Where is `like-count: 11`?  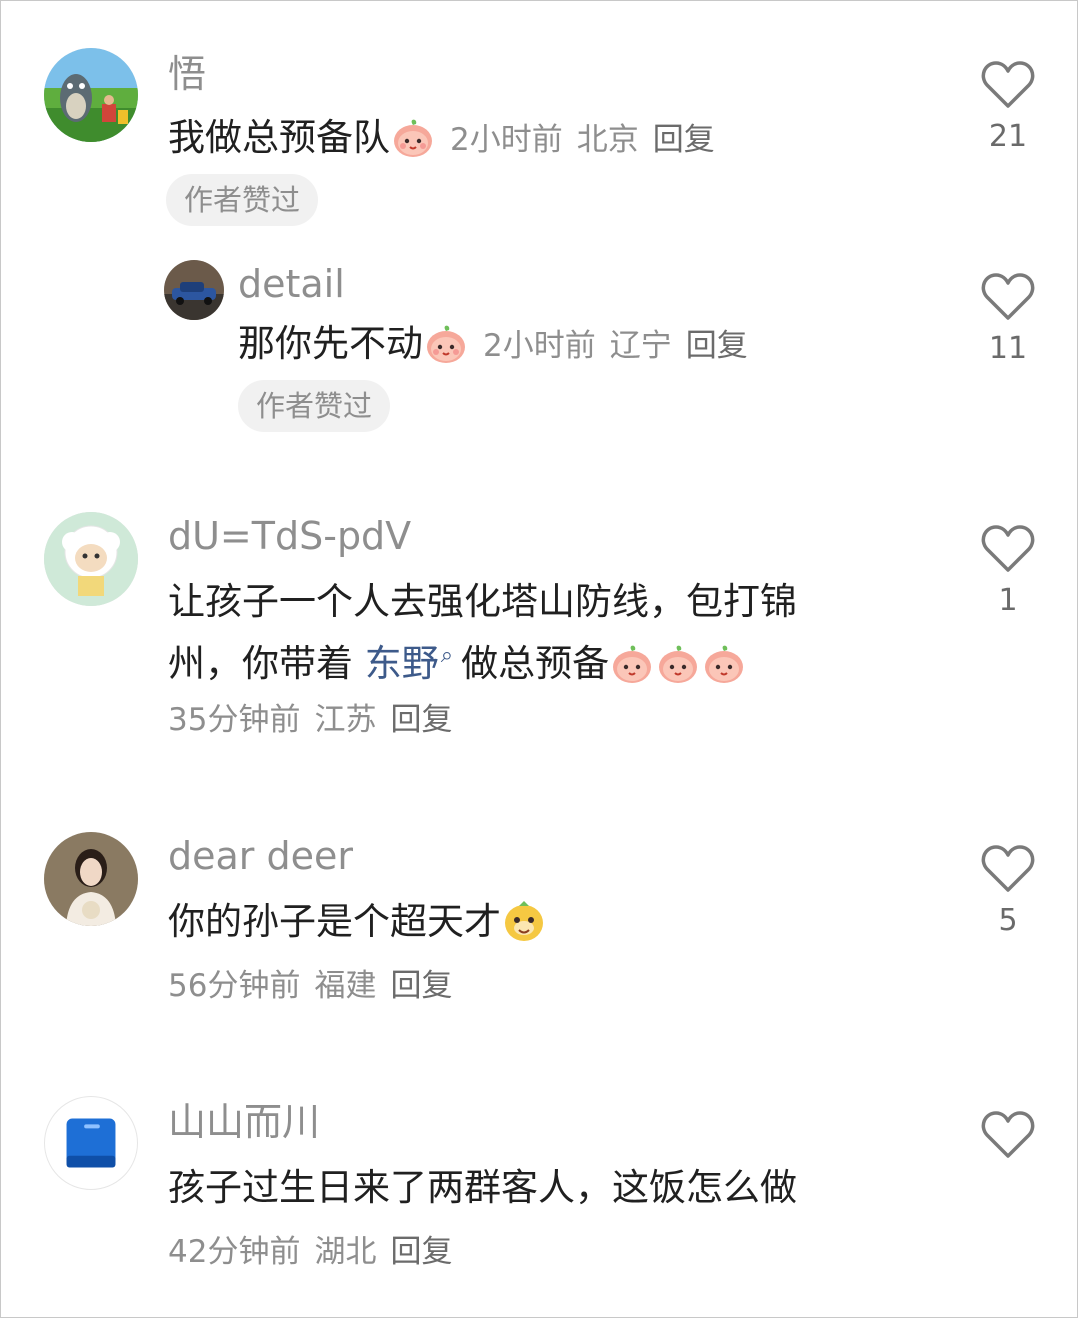
like-count: 11 is located at coordinates (1008, 348).